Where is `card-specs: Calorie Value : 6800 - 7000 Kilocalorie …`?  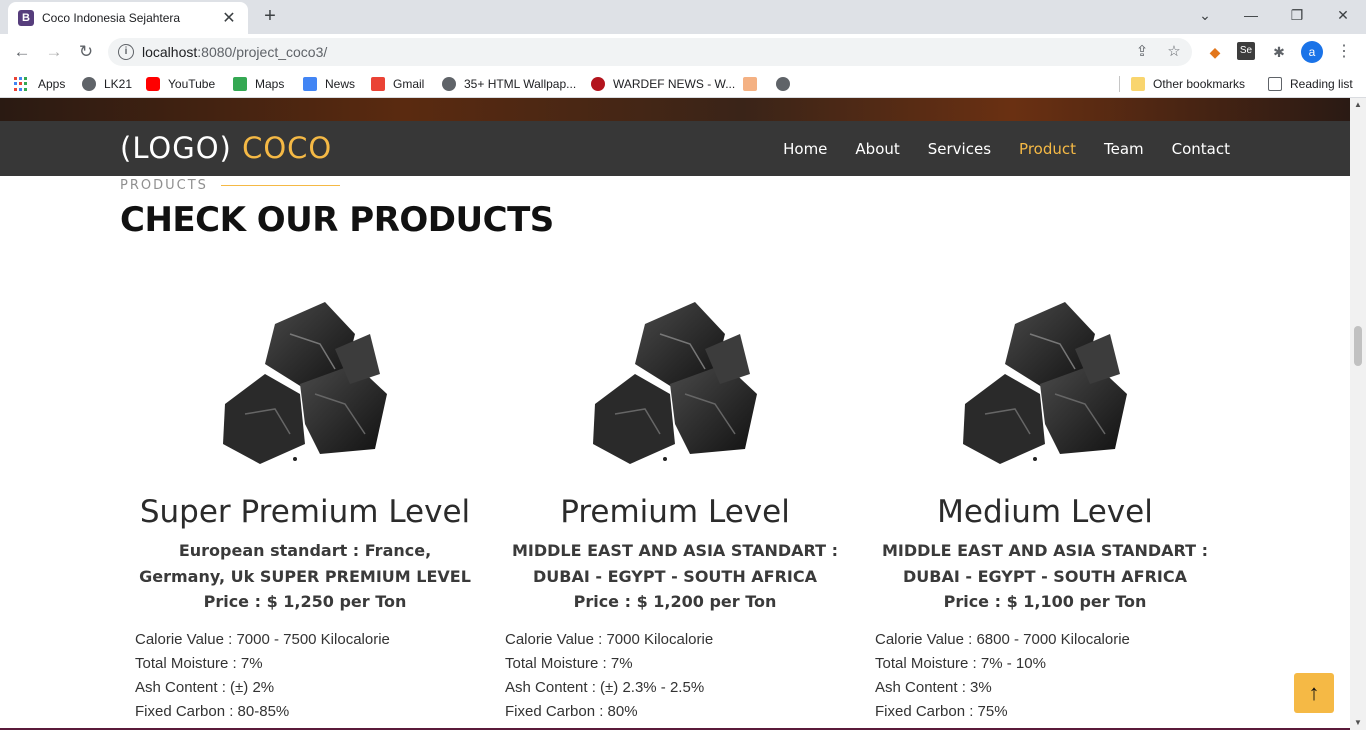
card-specs: Calorie Value : 6800 - 7000 Kilocalorie … is located at coordinates (1045, 676).